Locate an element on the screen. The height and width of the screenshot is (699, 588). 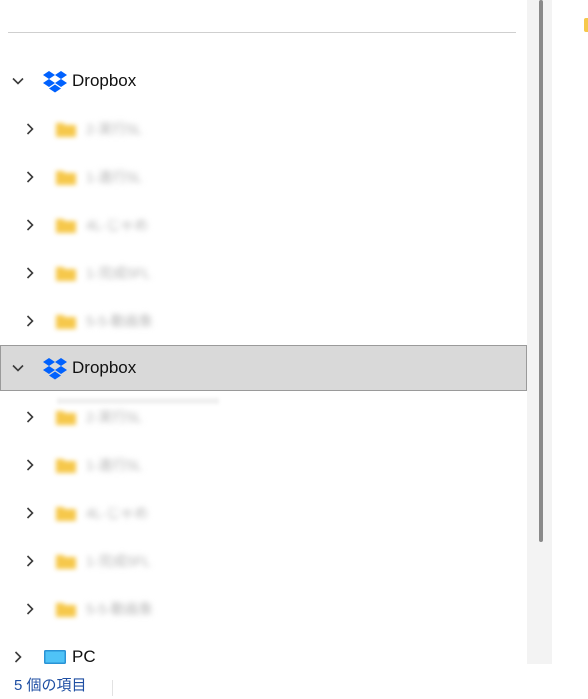
tree-item-pc: PC is located at coordinates (263, 651).